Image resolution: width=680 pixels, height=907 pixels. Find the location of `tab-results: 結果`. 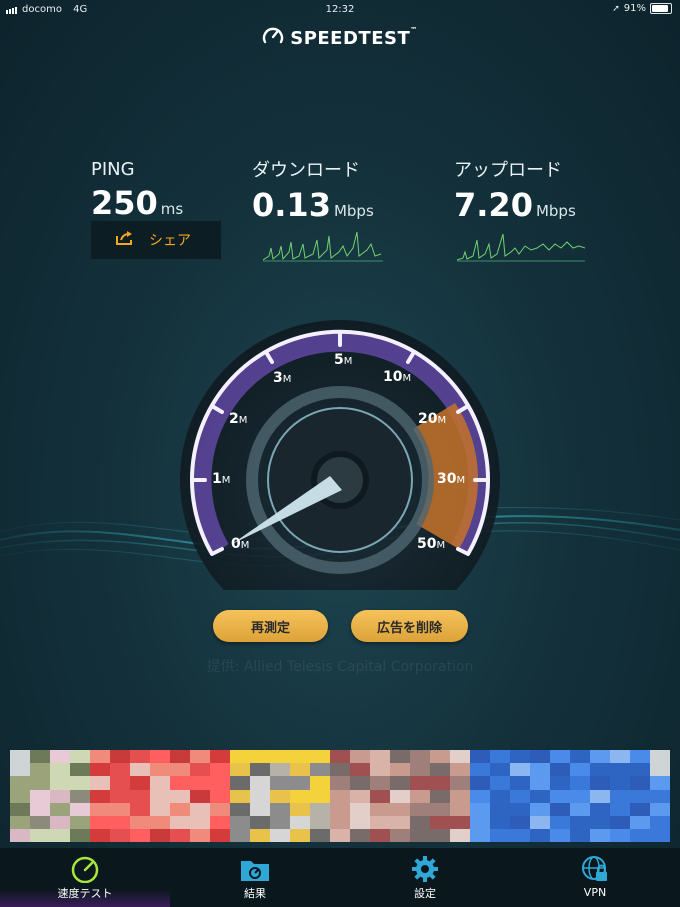

tab-results: 結果 is located at coordinates (255, 877).